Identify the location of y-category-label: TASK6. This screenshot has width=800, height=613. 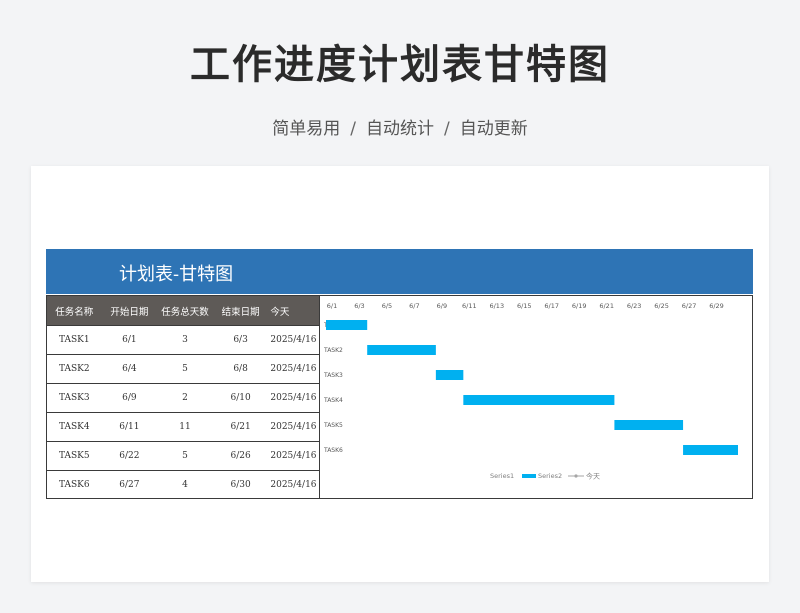
(333, 450).